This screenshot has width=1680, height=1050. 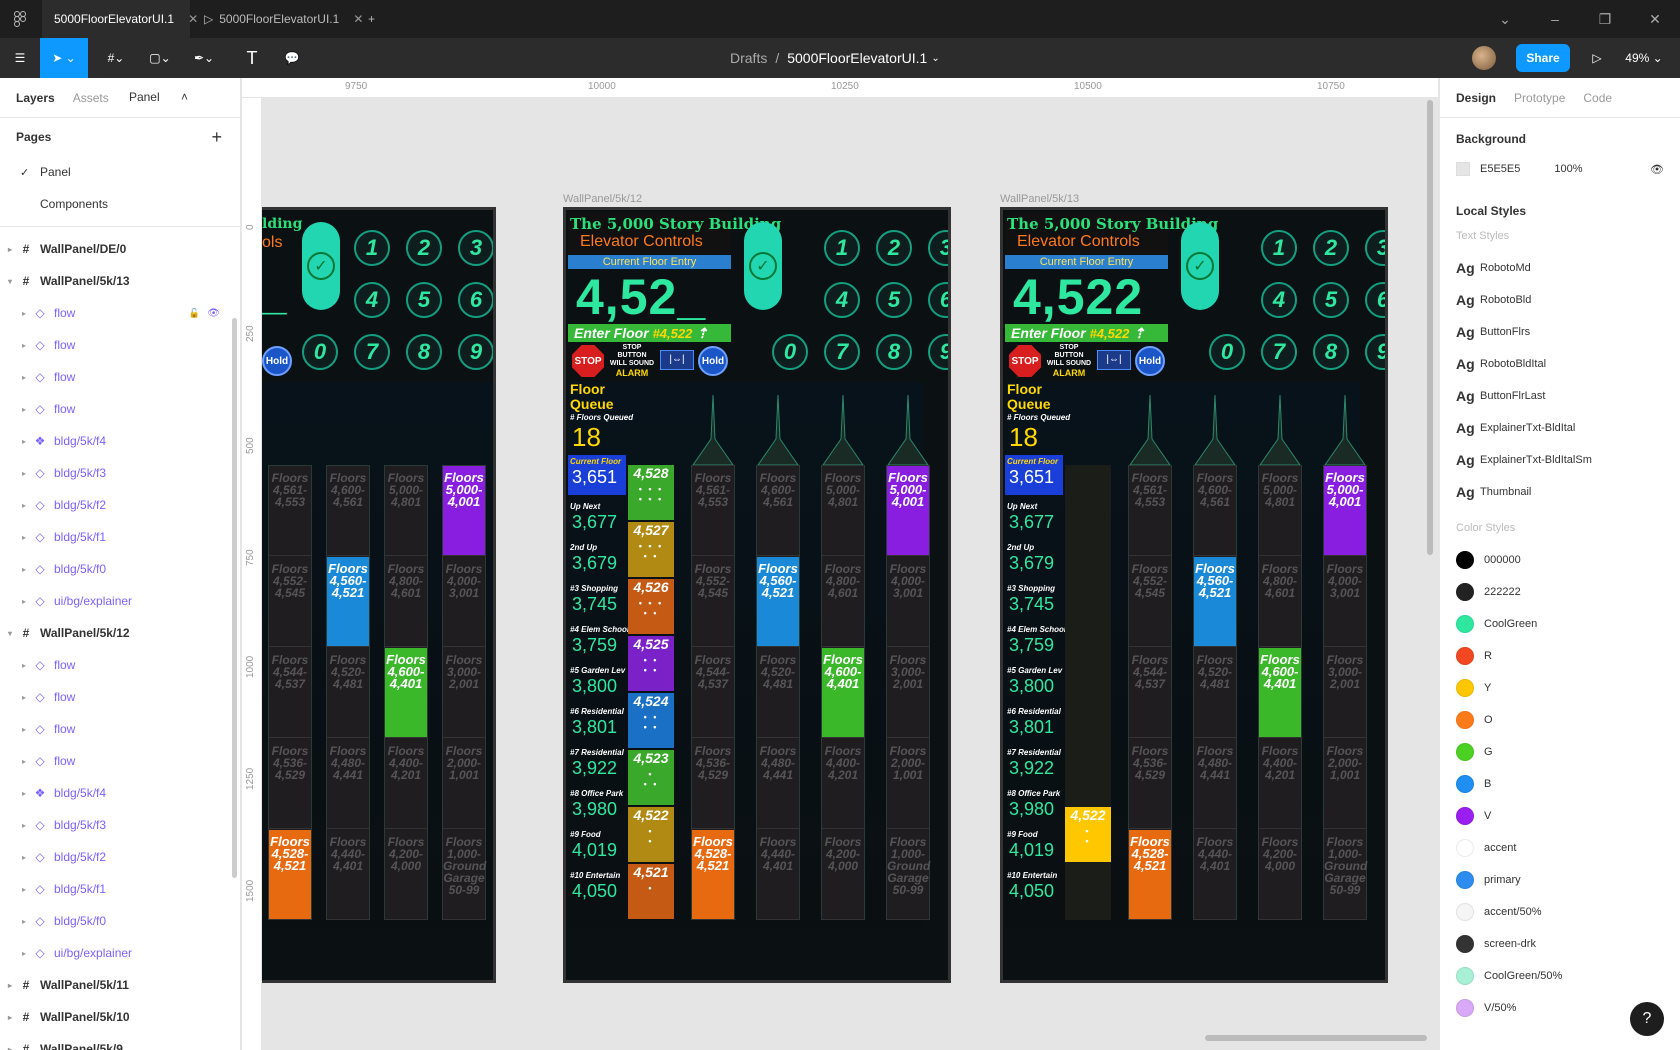 I want to click on background-fill-row: E5E5E5 100% 👁, so click(x=1560, y=169).